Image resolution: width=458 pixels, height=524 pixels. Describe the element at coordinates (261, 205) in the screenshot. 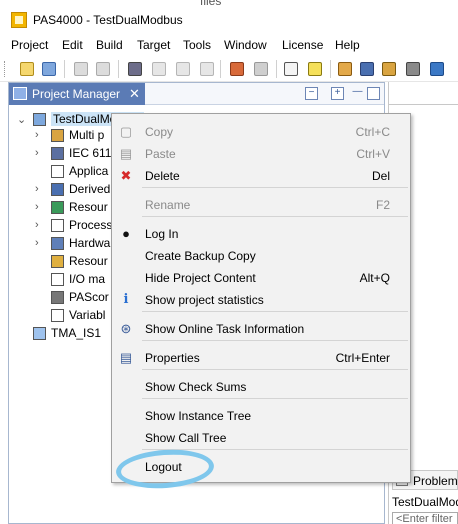

I see `menu-item-rename: Rename F2` at that location.